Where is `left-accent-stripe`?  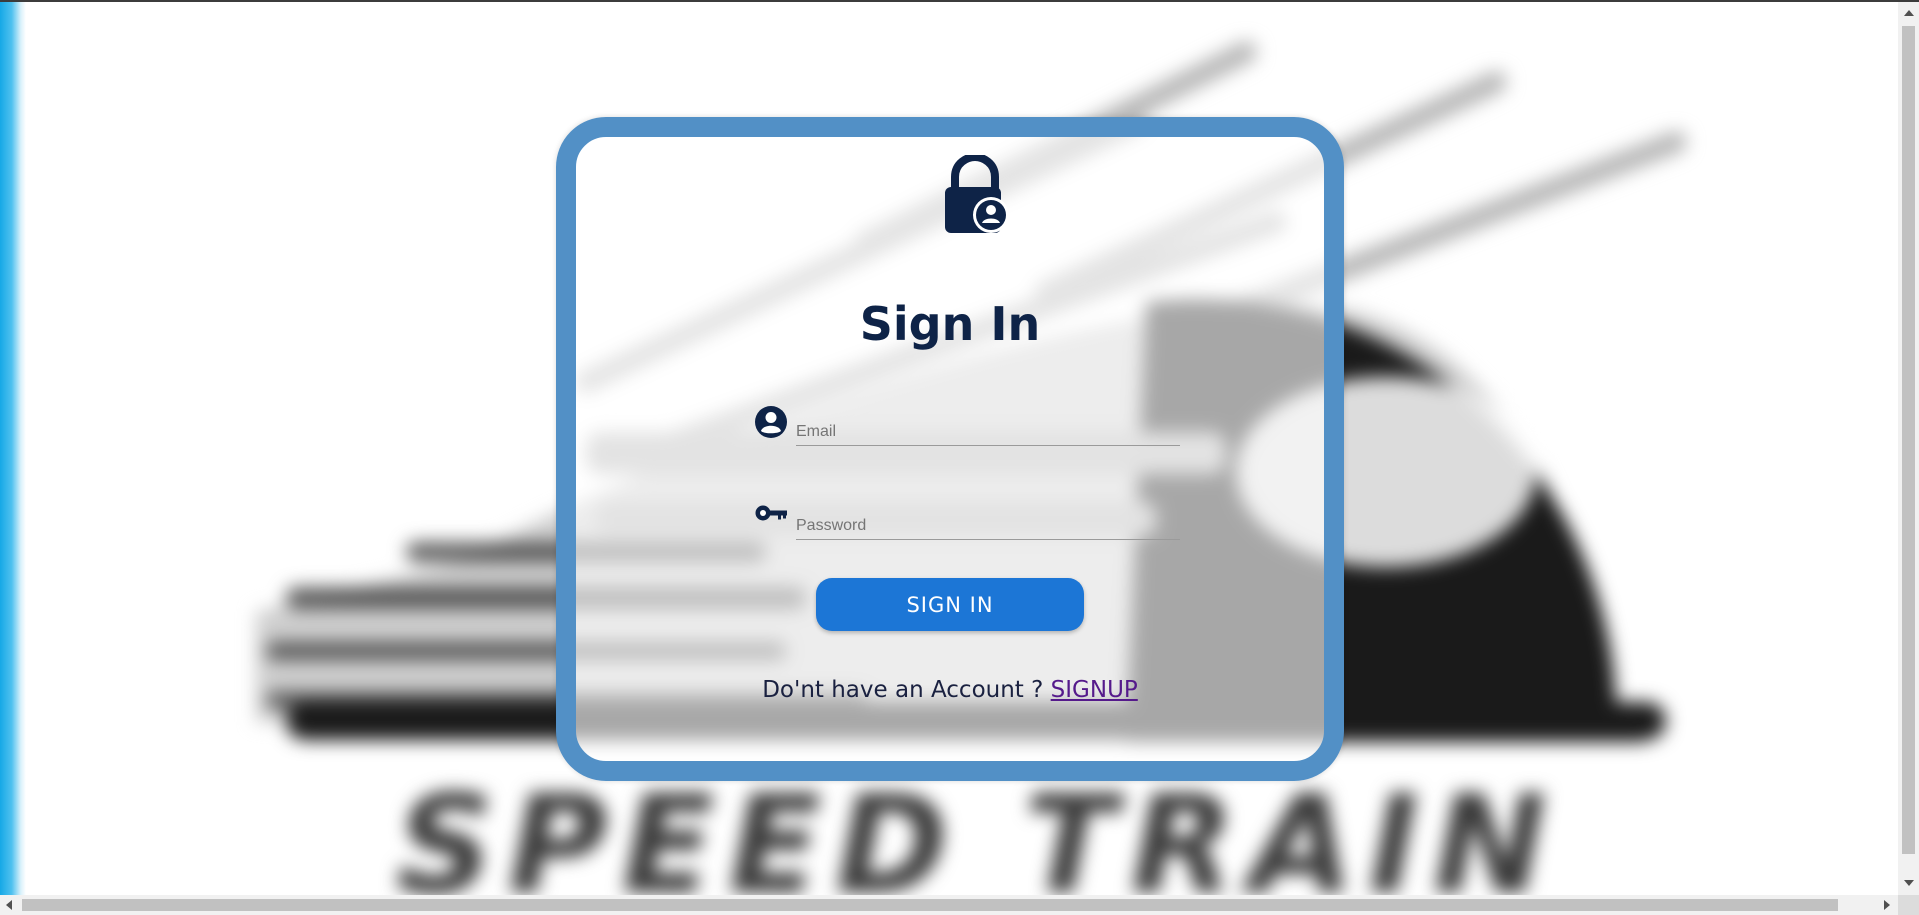 left-accent-stripe is located at coordinates (13, 448).